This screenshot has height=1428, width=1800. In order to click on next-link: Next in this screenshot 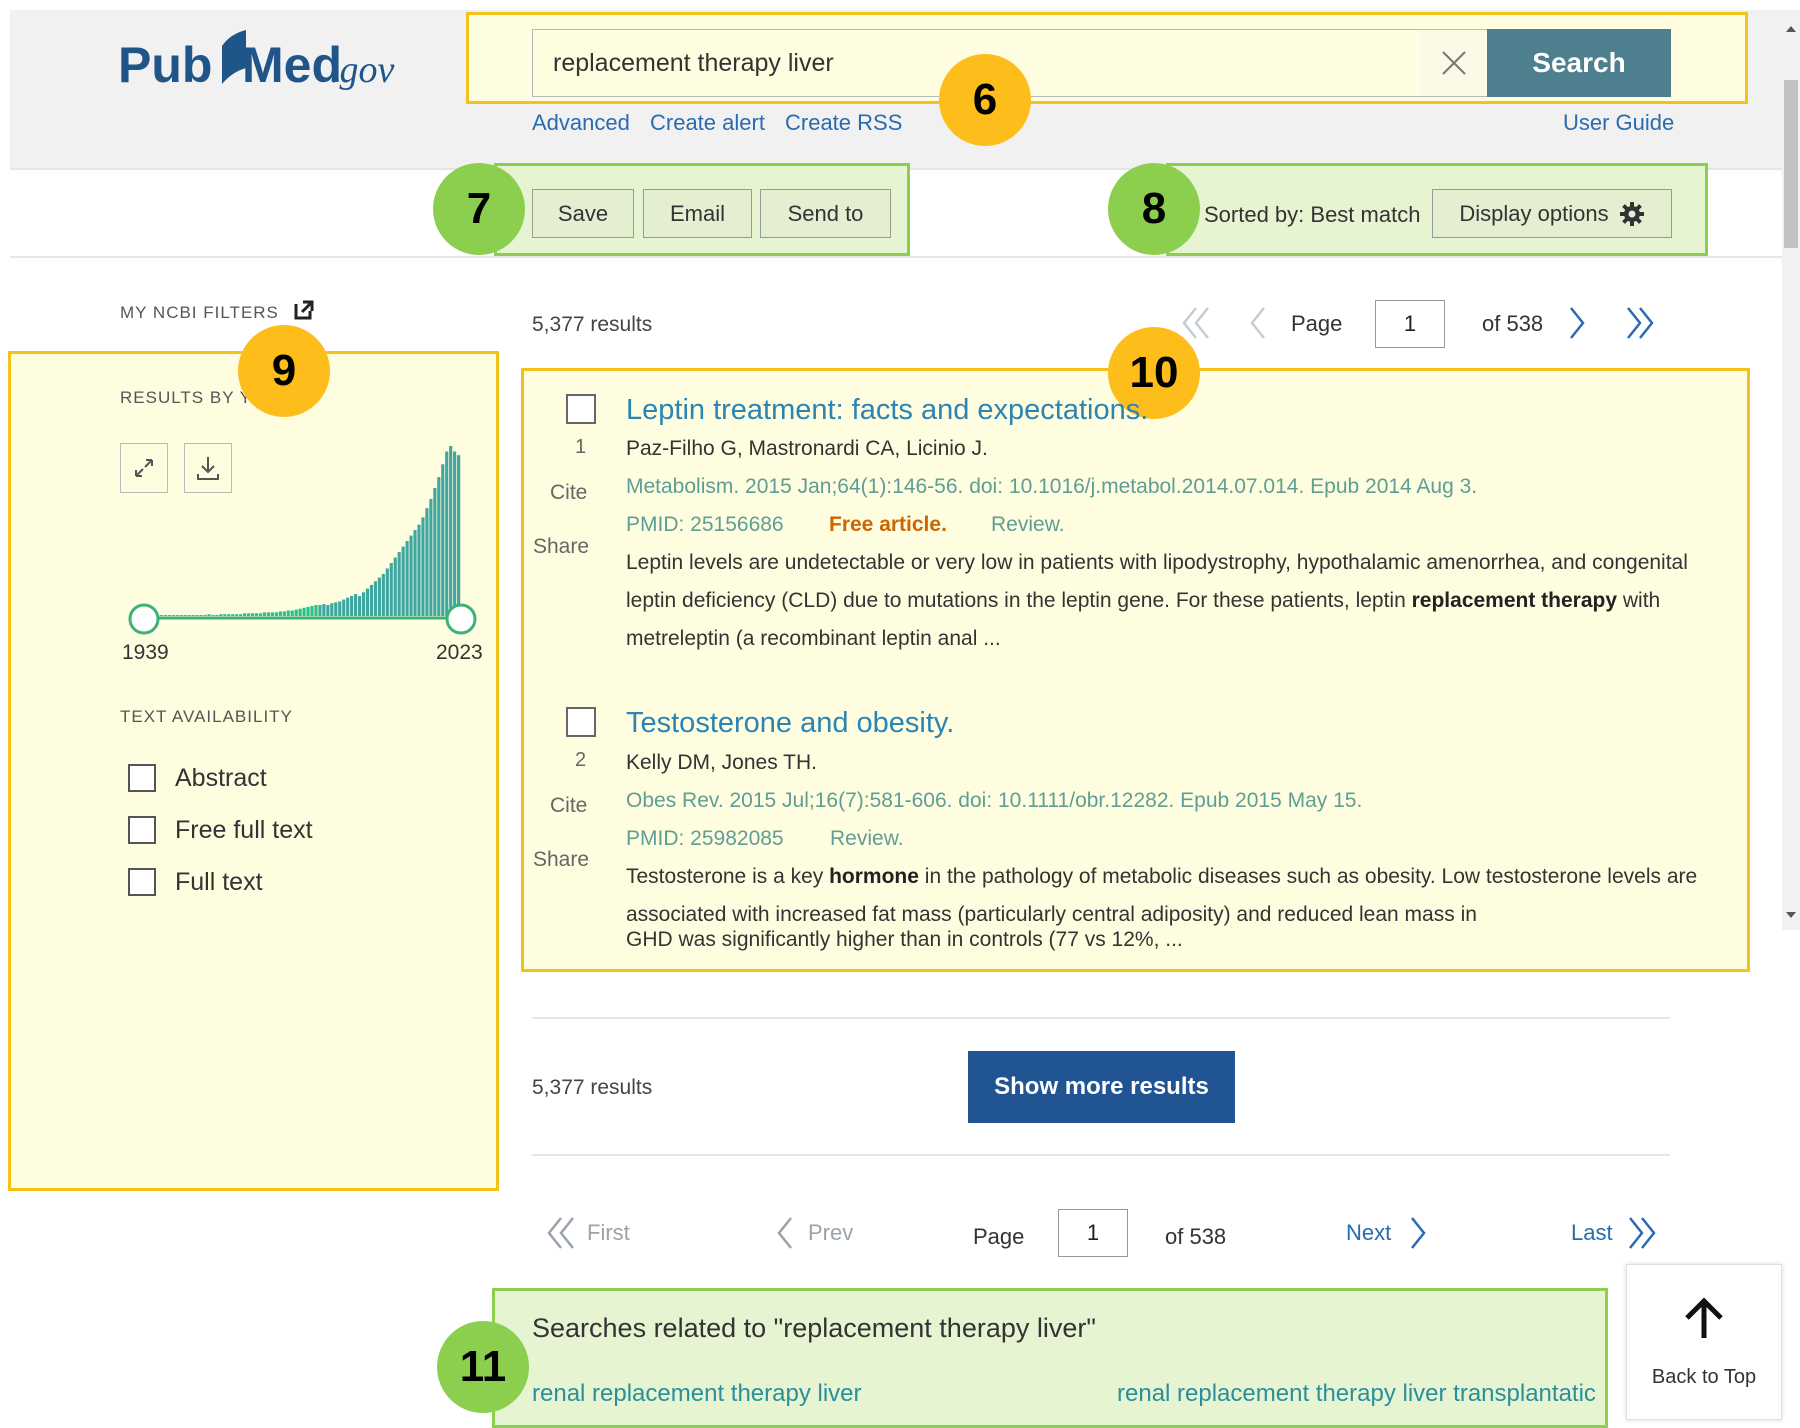, I will do `click(1368, 1233)`.